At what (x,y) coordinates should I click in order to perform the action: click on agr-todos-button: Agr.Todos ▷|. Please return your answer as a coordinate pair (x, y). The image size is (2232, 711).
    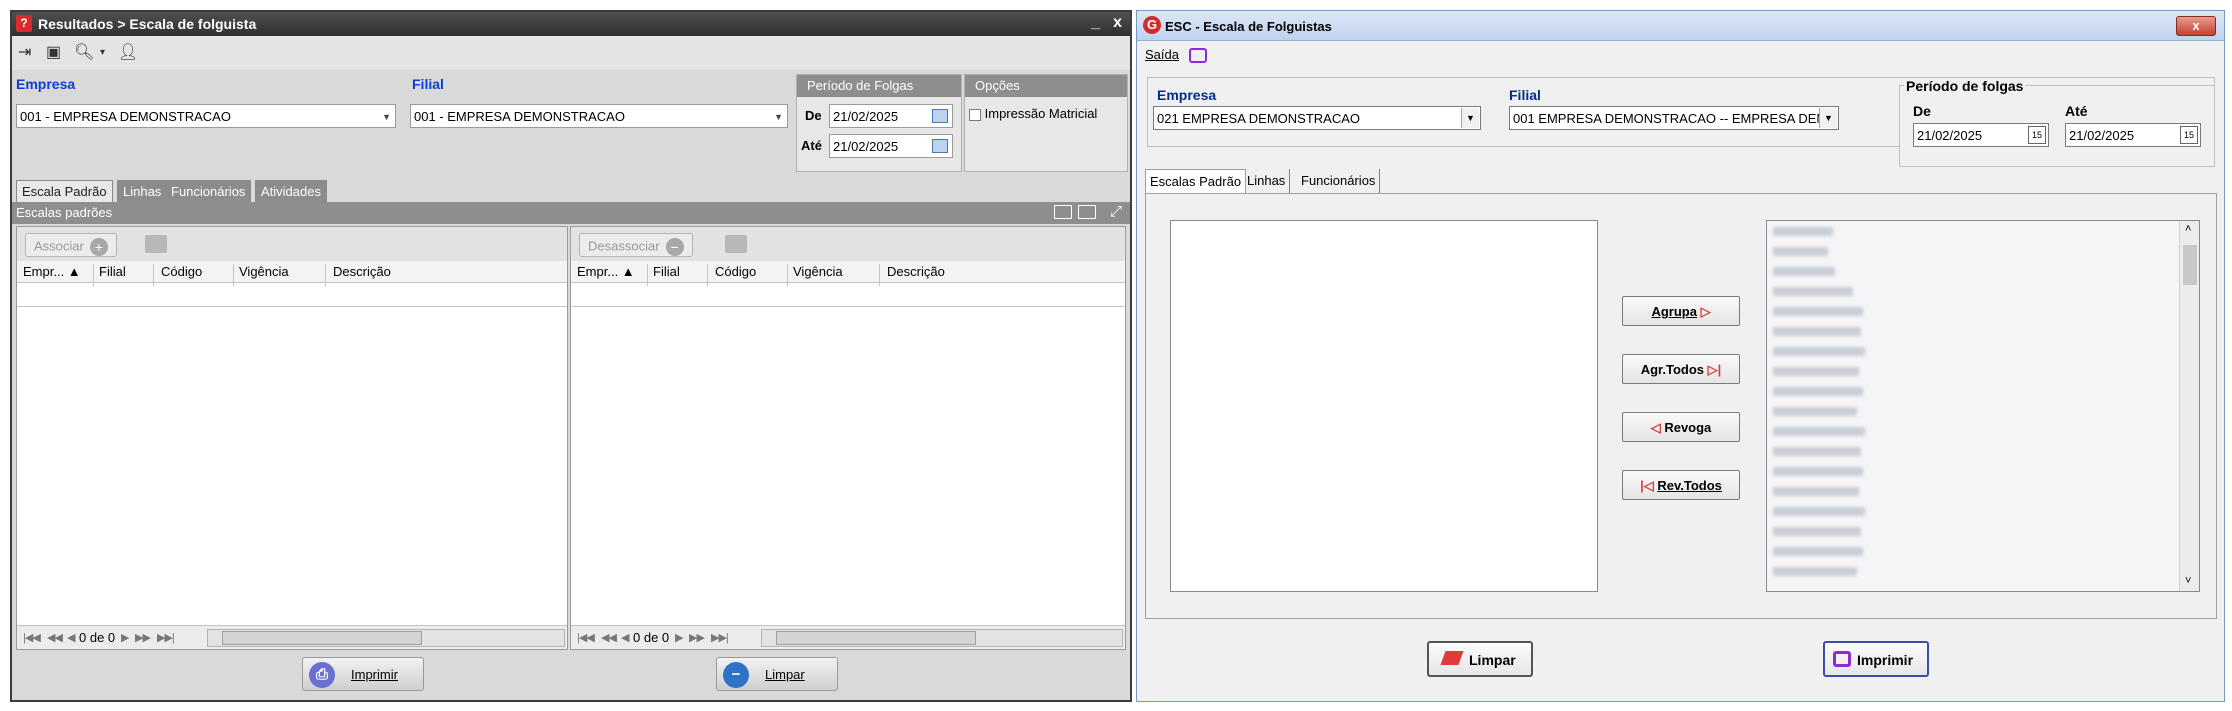
    Looking at the image, I should click on (1681, 369).